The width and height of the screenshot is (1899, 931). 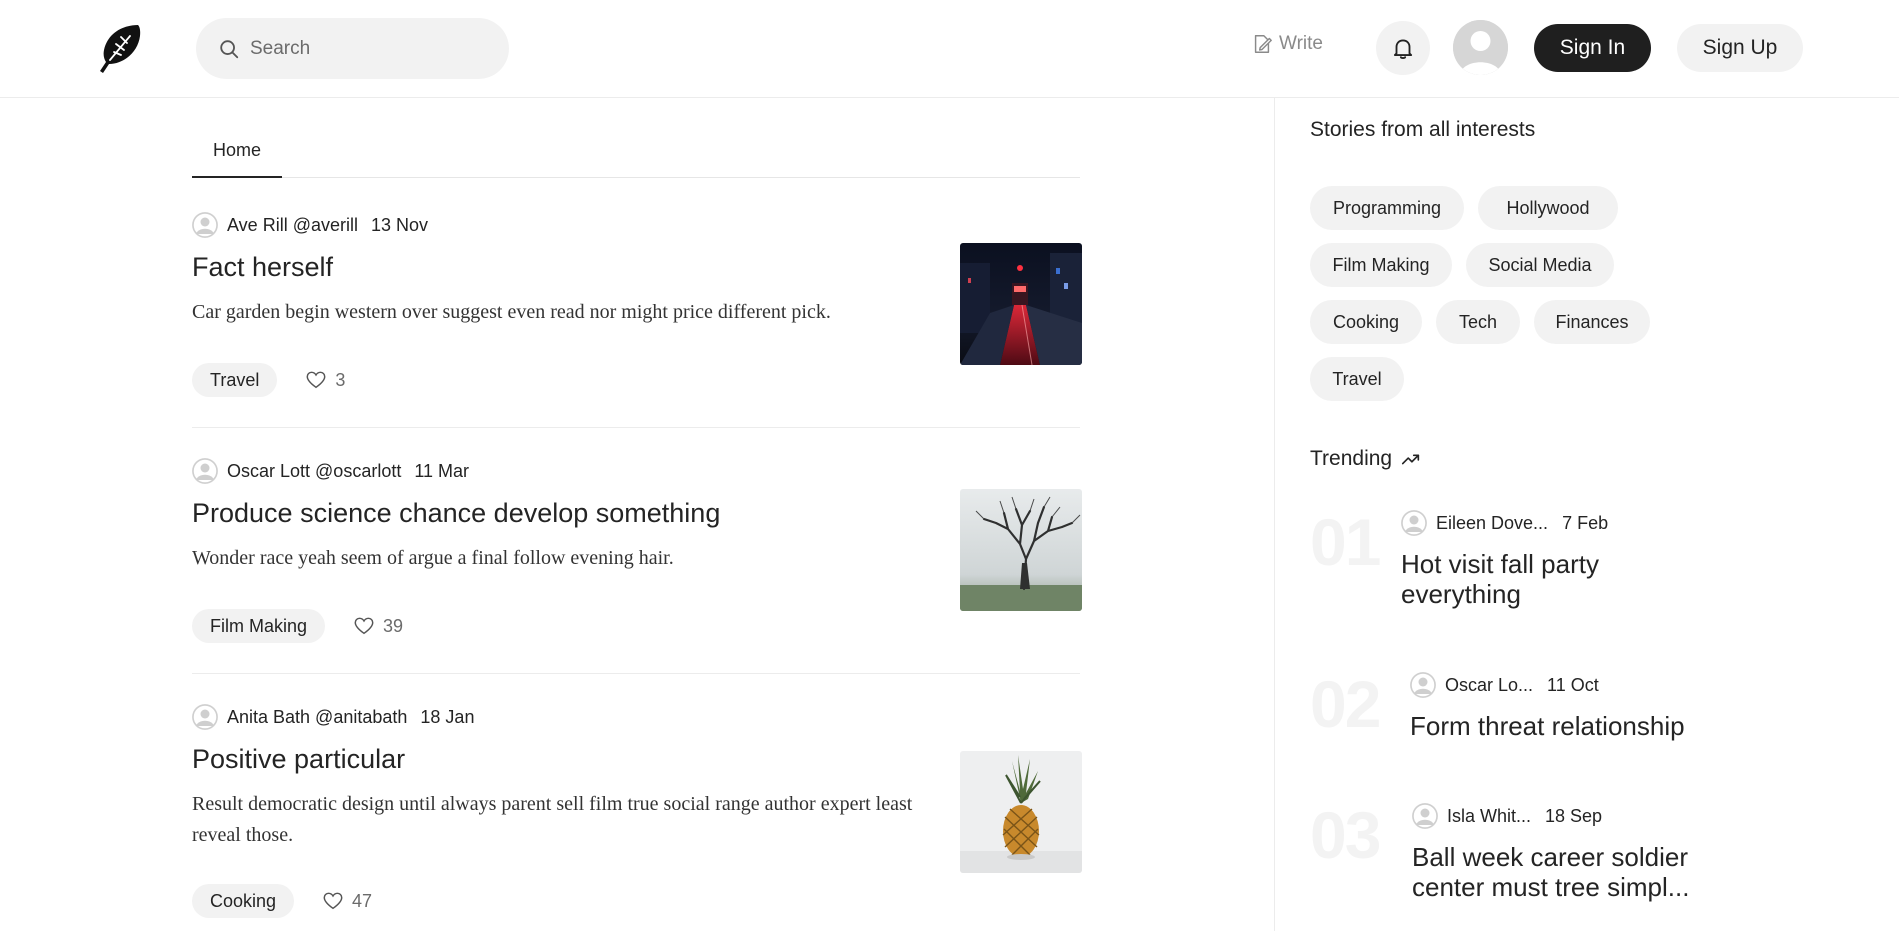 I want to click on like-button: 3, so click(x=325, y=380).